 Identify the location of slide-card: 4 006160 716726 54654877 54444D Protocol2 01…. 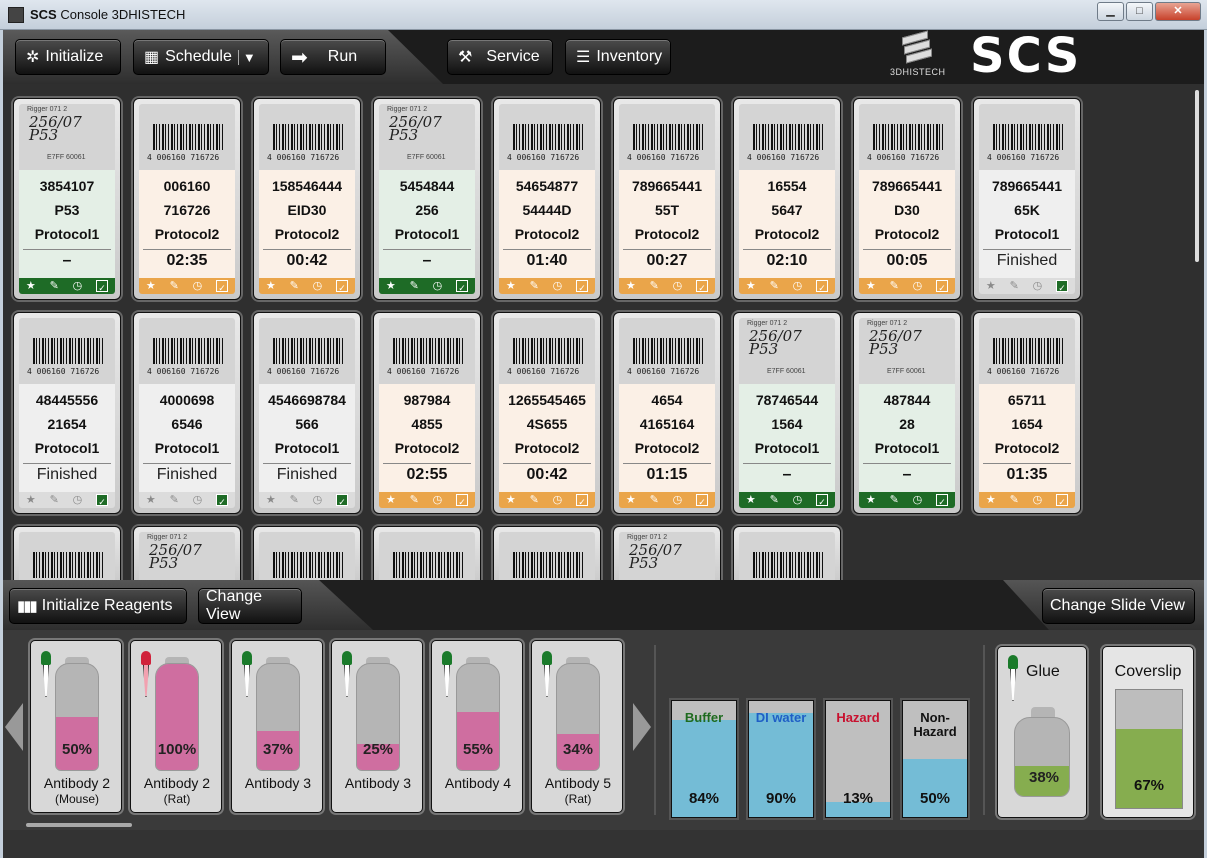
(547, 199).